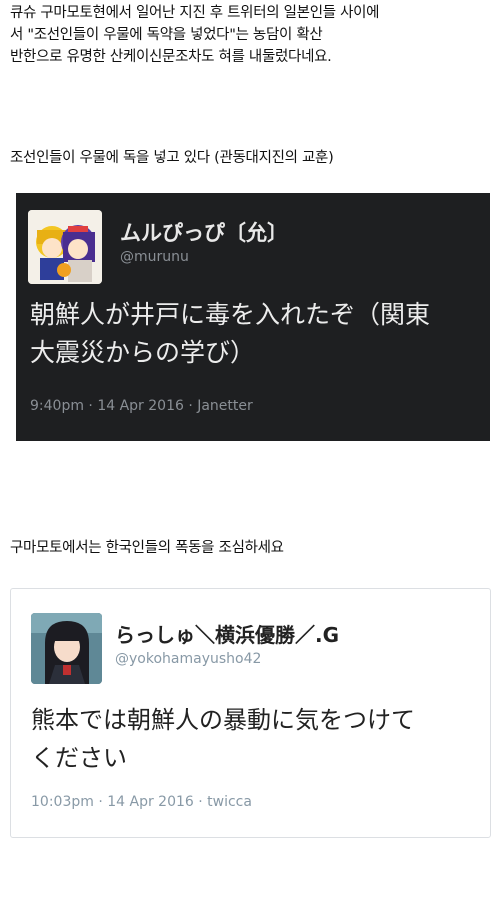  I want to click on tweet-author-handle: @murunu, so click(154, 257).